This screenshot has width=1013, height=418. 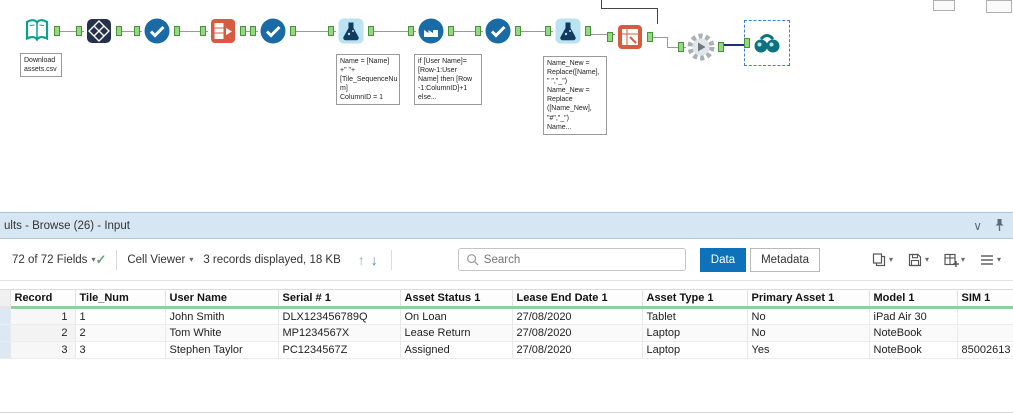 I want to click on new-window-dropdown-button: ▾, so click(x=954, y=260).